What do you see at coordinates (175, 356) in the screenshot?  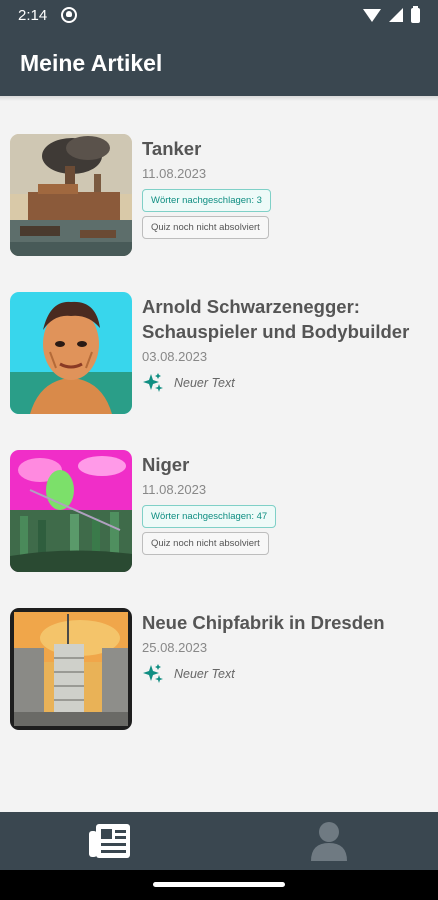 I see `article-date: 03.08.2023` at bounding box center [175, 356].